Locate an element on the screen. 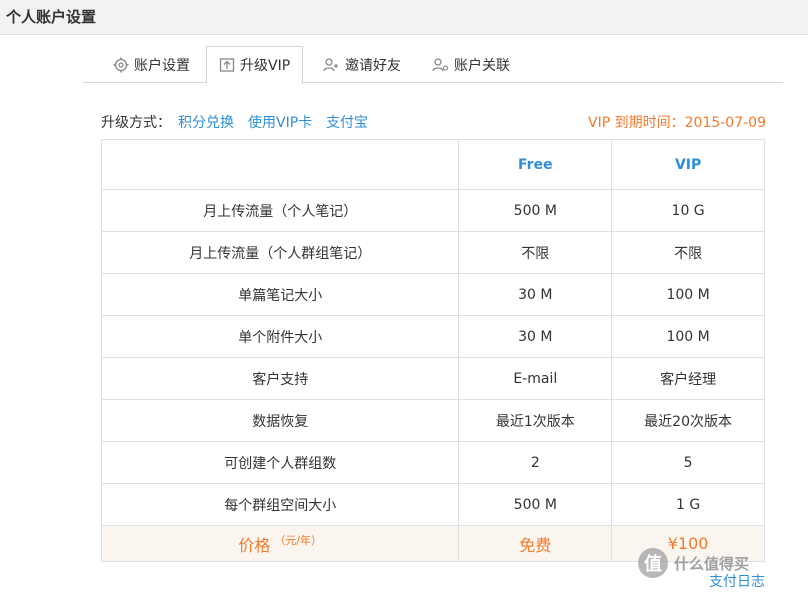 The width and height of the screenshot is (808, 592). vip-cell: 客户经理 is located at coordinates (688, 378).